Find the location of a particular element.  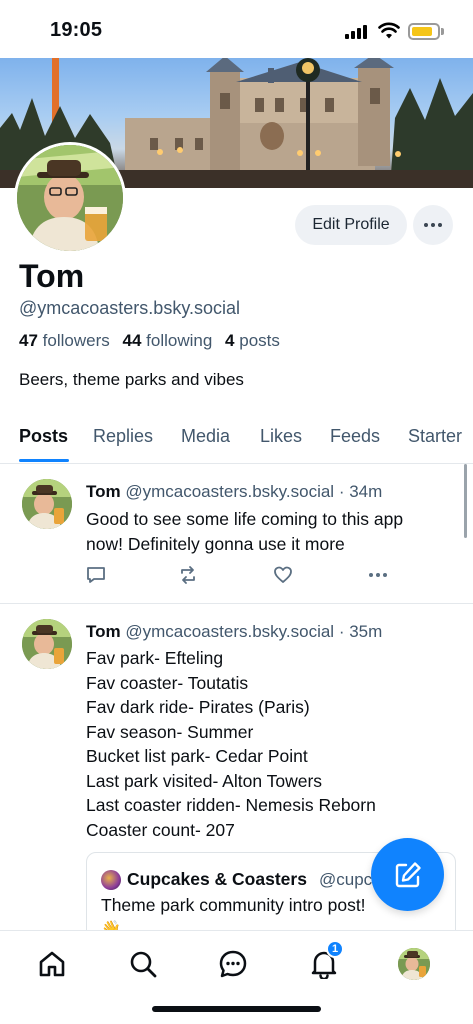

following-label: following is located at coordinates (179, 340).